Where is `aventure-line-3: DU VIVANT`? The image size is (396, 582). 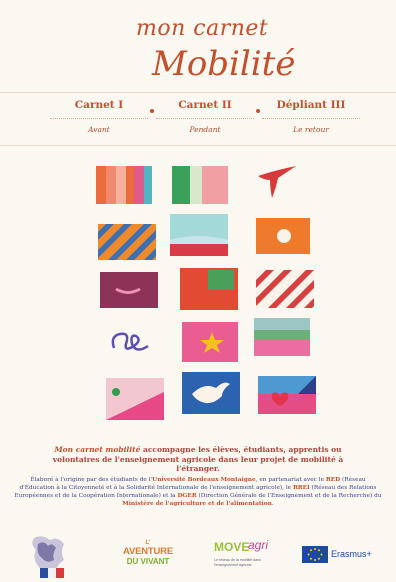
aventure-line-3: DU VIVANT is located at coordinates (148, 561).